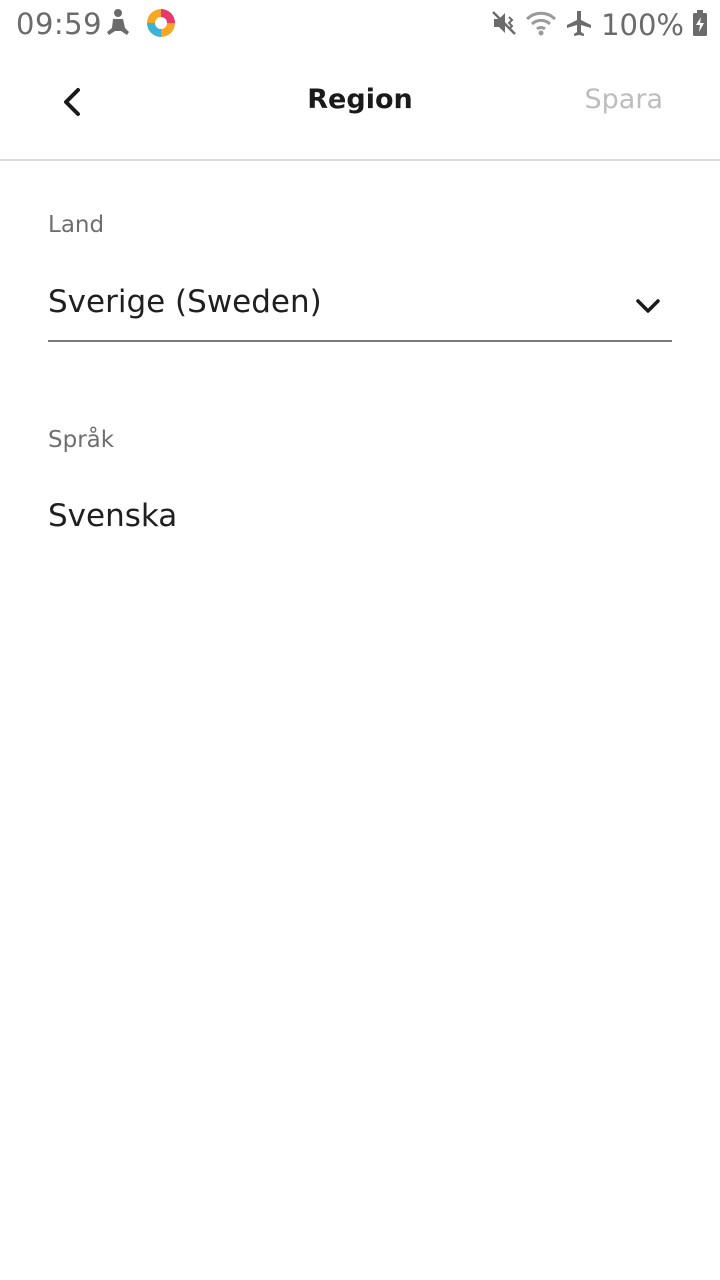 The height and width of the screenshot is (1280, 720). Describe the element at coordinates (648, 306) in the screenshot. I see `chevron-down-icon` at that location.